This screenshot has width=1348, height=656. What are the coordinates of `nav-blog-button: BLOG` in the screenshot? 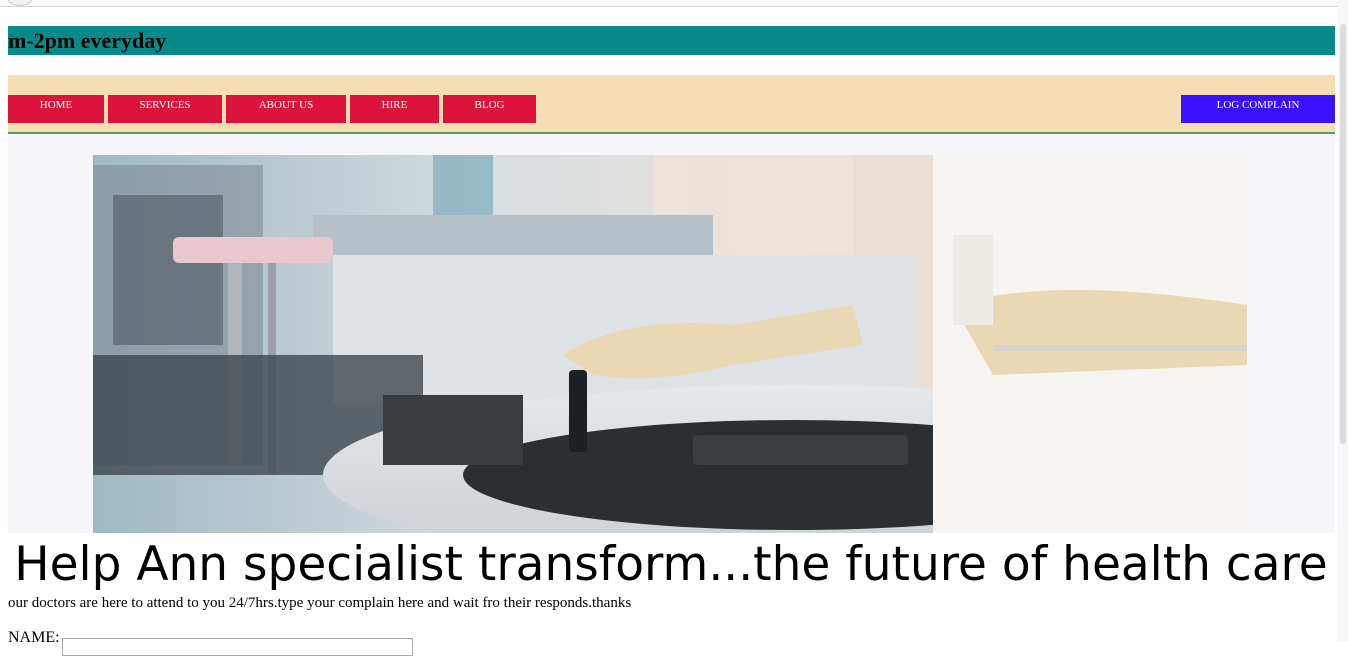 It's located at (489, 109).